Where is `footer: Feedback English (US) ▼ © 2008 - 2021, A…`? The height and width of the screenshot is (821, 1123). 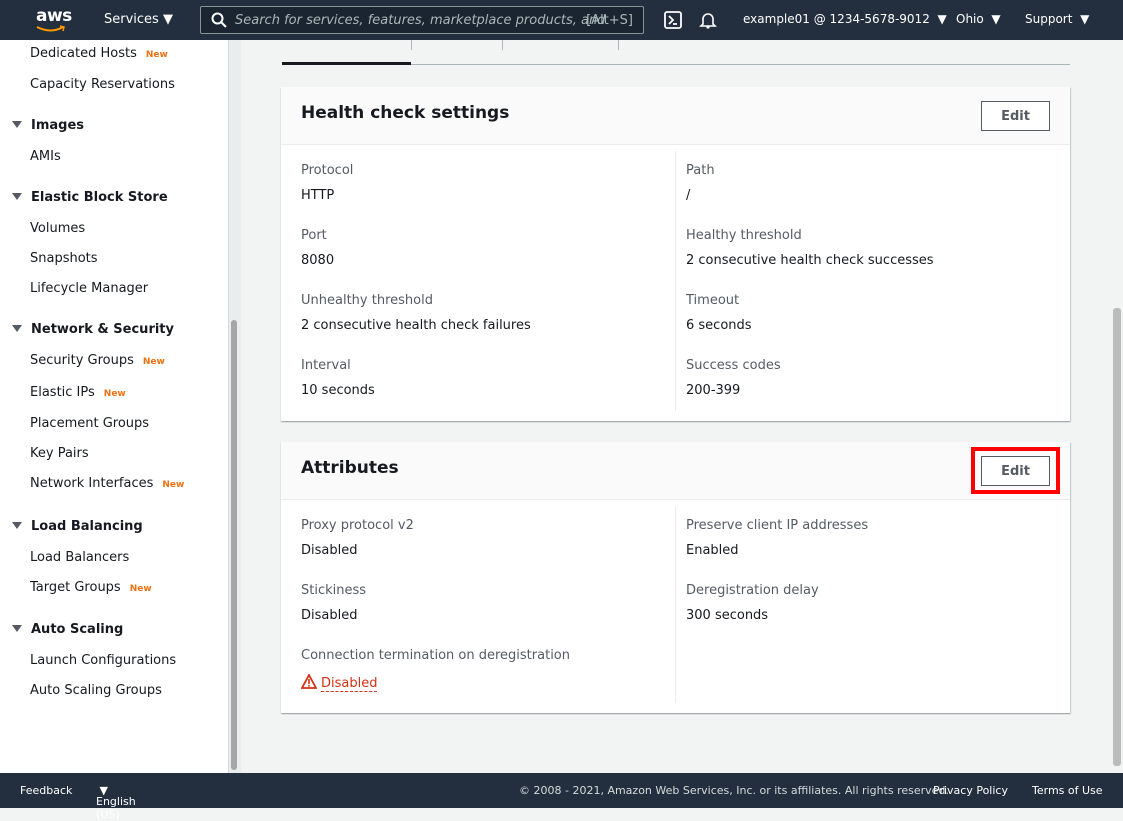 footer: Feedback English (US) ▼ © 2008 - 2021, A… is located at coordinates (561, 797).